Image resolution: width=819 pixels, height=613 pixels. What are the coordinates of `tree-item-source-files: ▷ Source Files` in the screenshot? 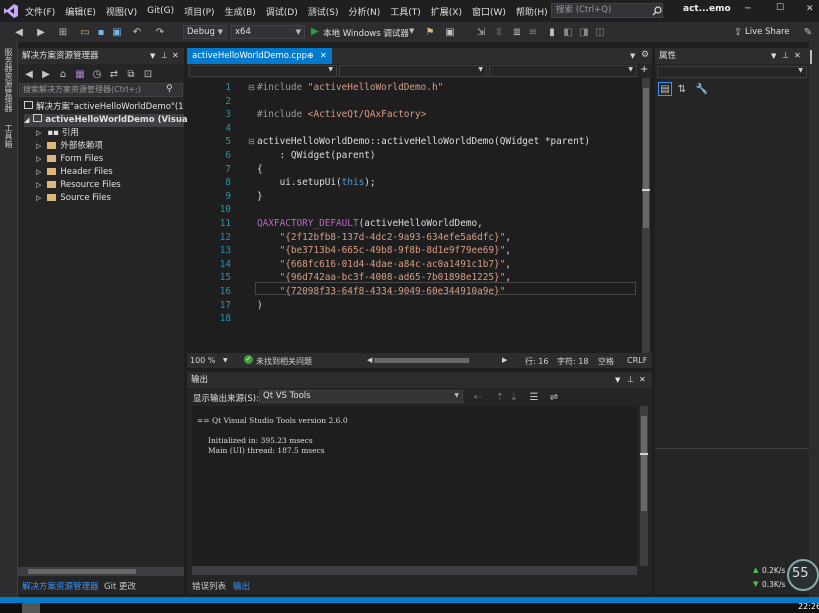 It's located at (73, 198).